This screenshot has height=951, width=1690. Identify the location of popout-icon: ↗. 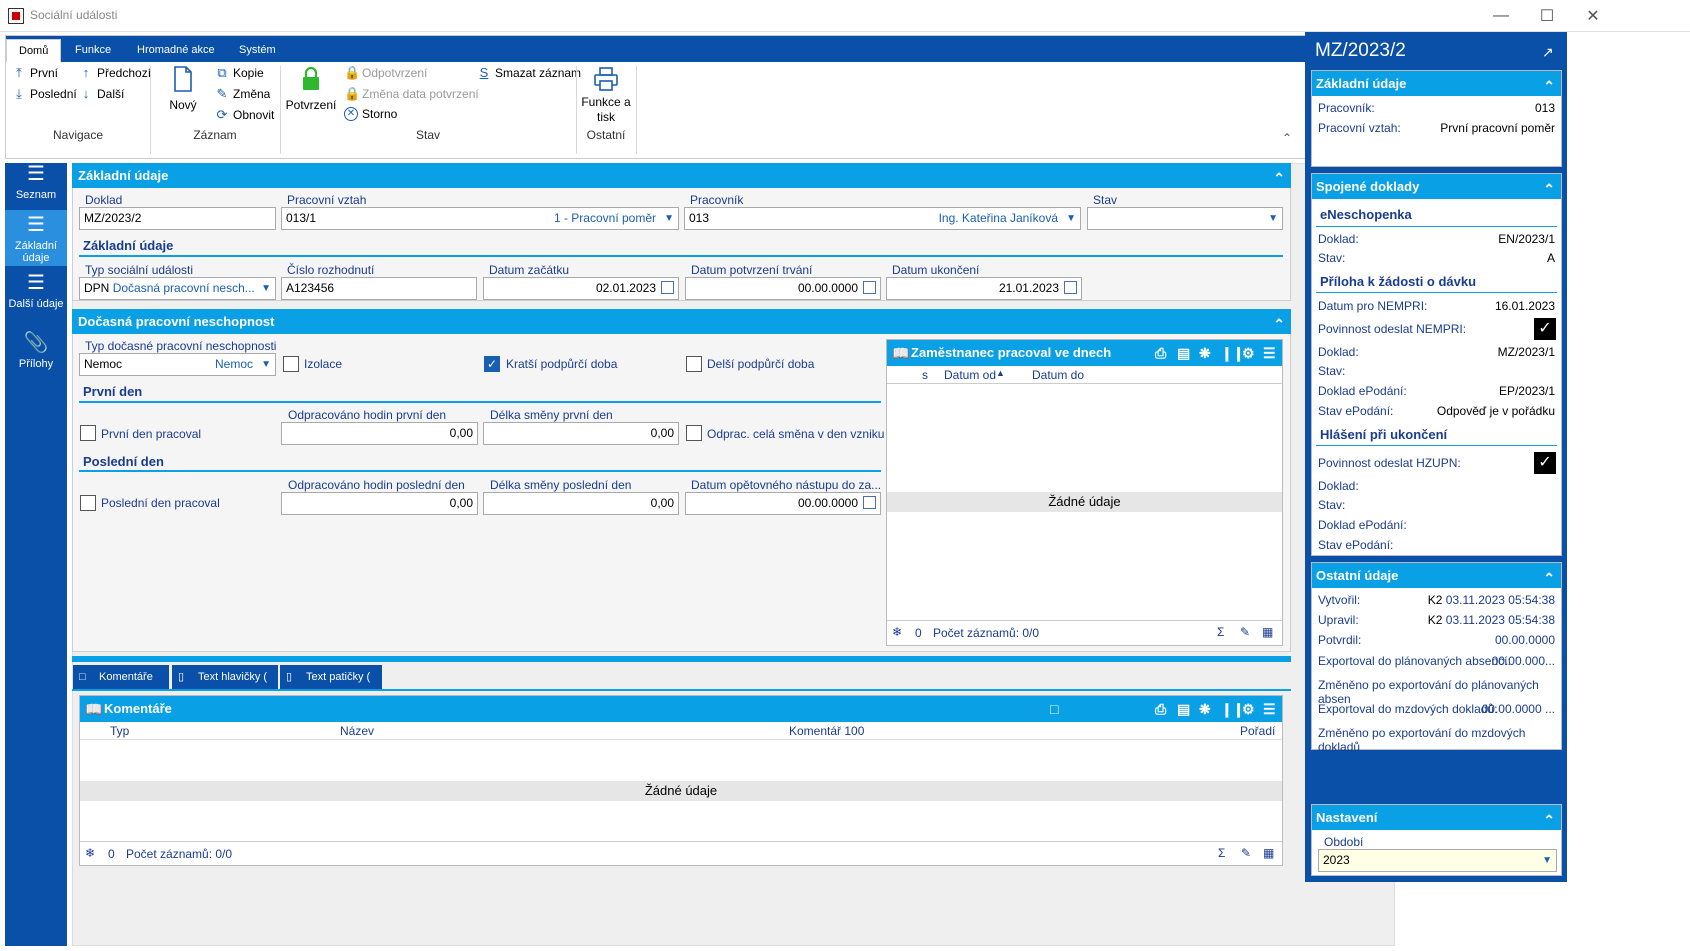
(1548, 52).